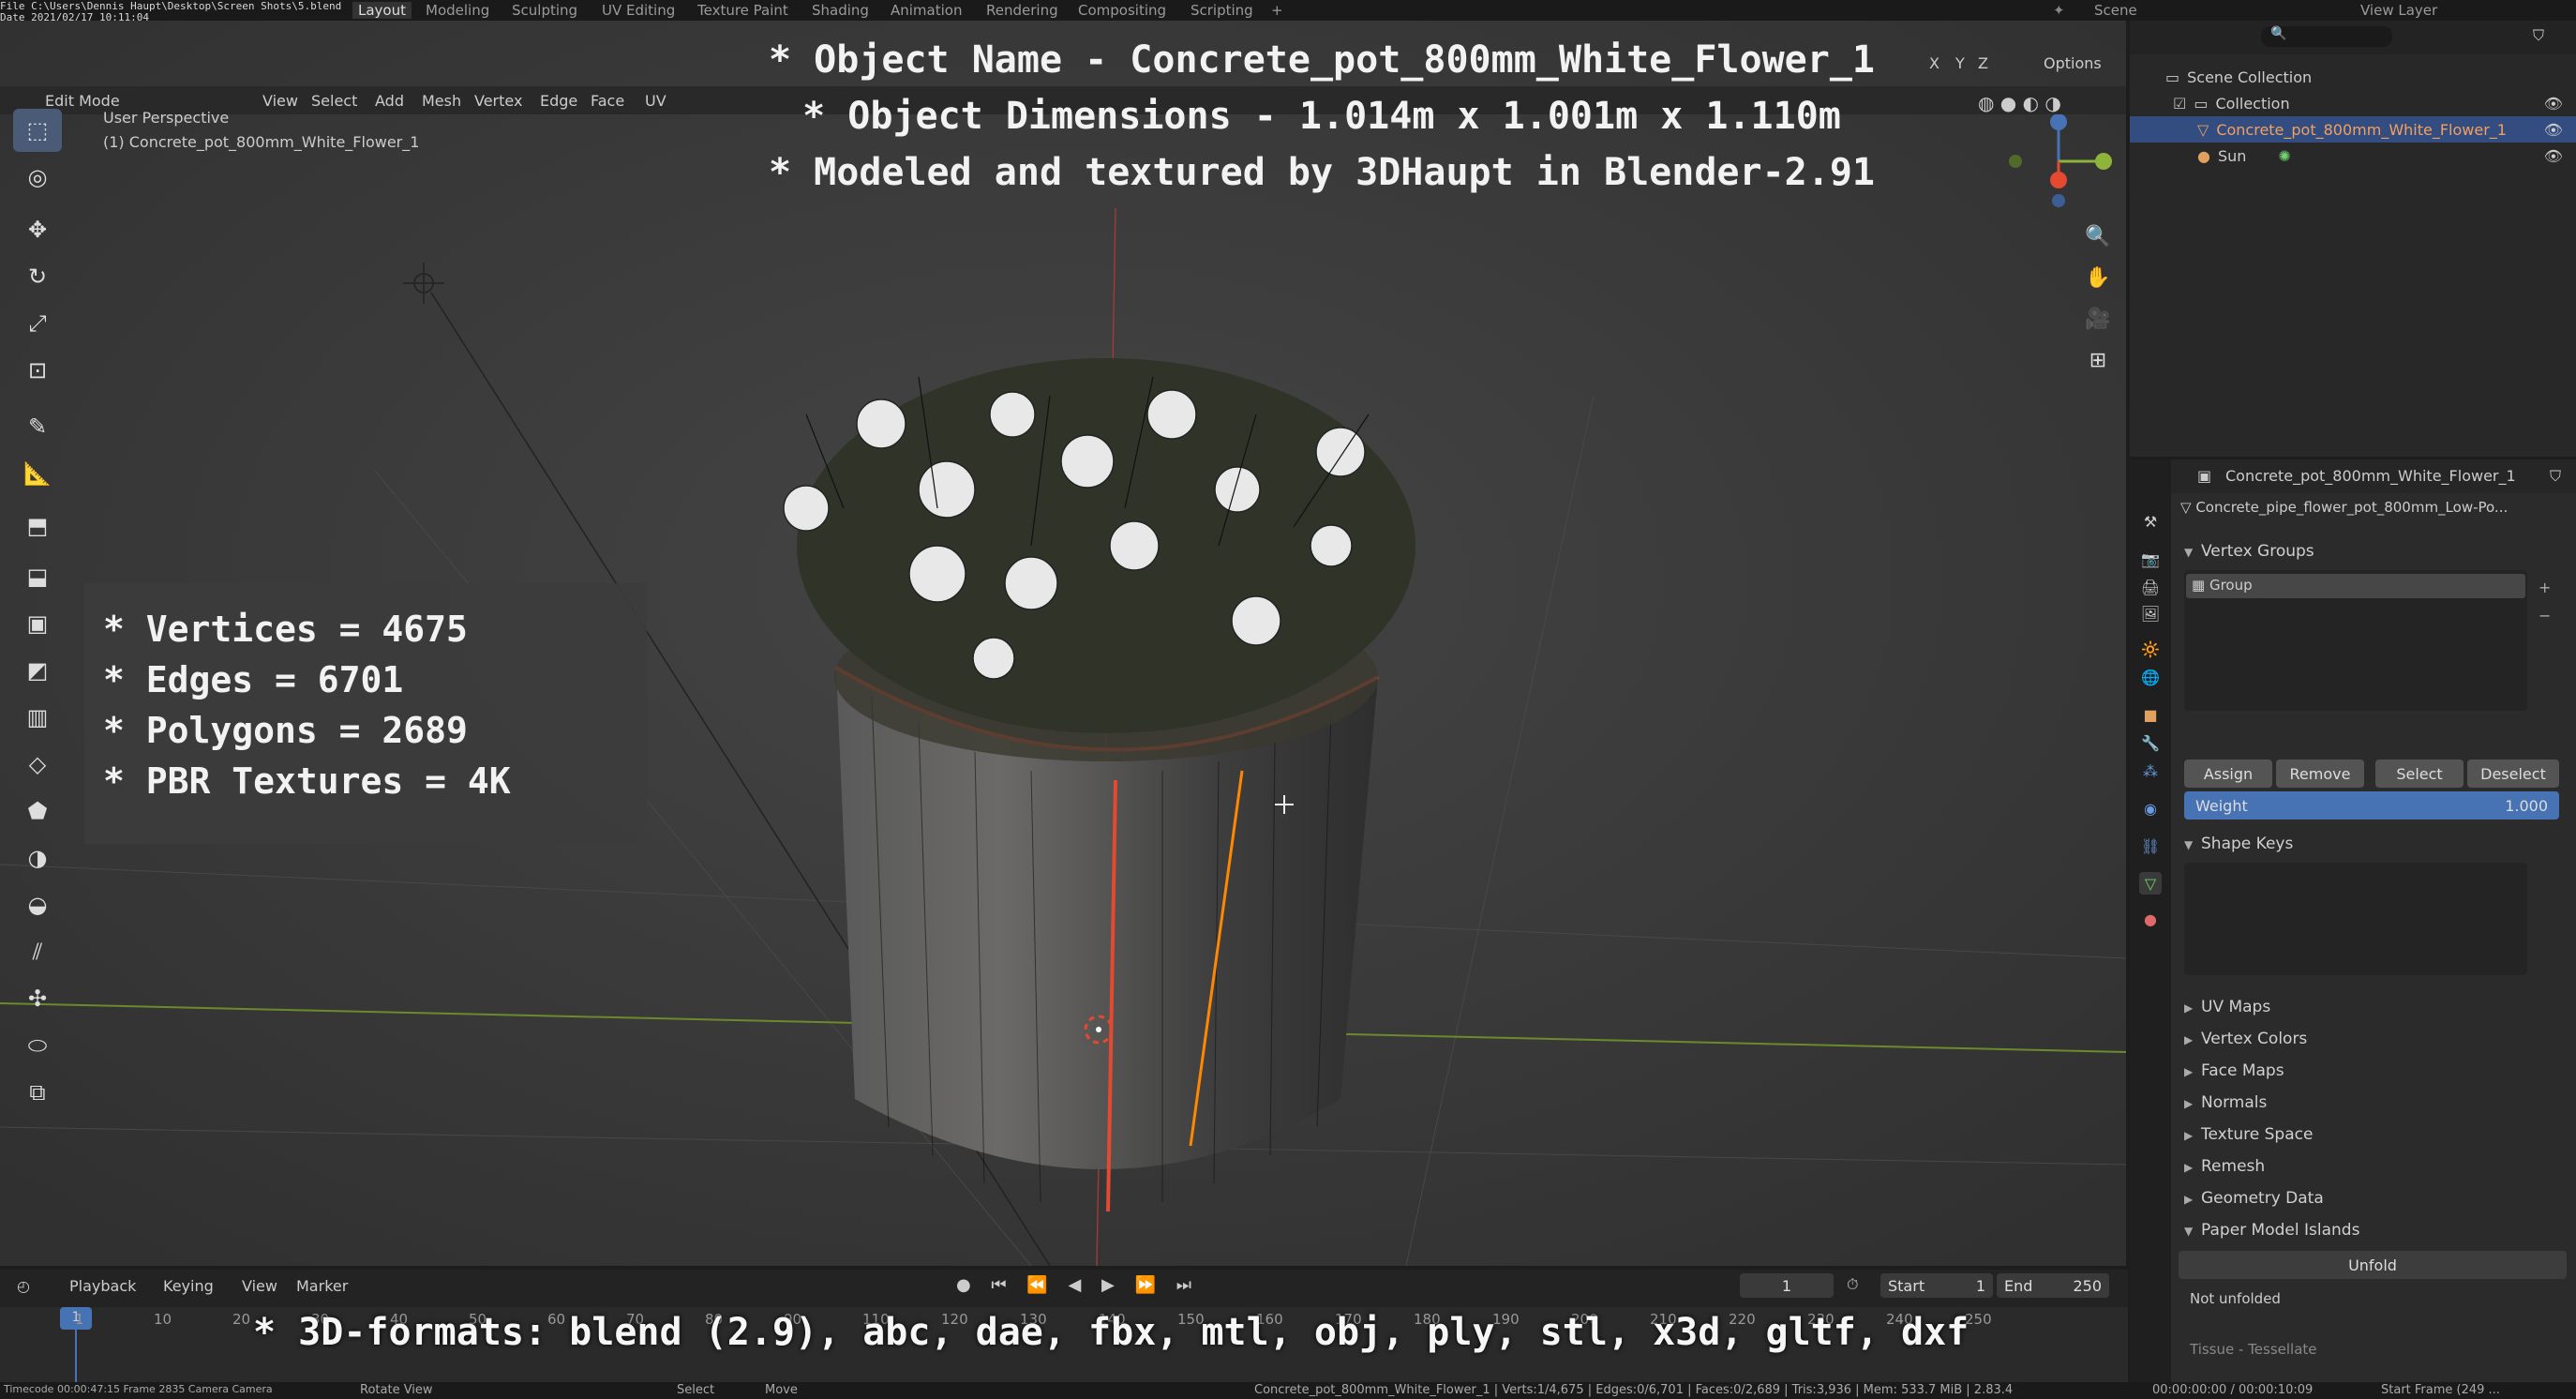 This screenshot has width=2576, height=1399. What do you see at coordinates (1277, 10) in the screenshot?
I see `add-workspace-button: +` at bounding box center [1277, 10].